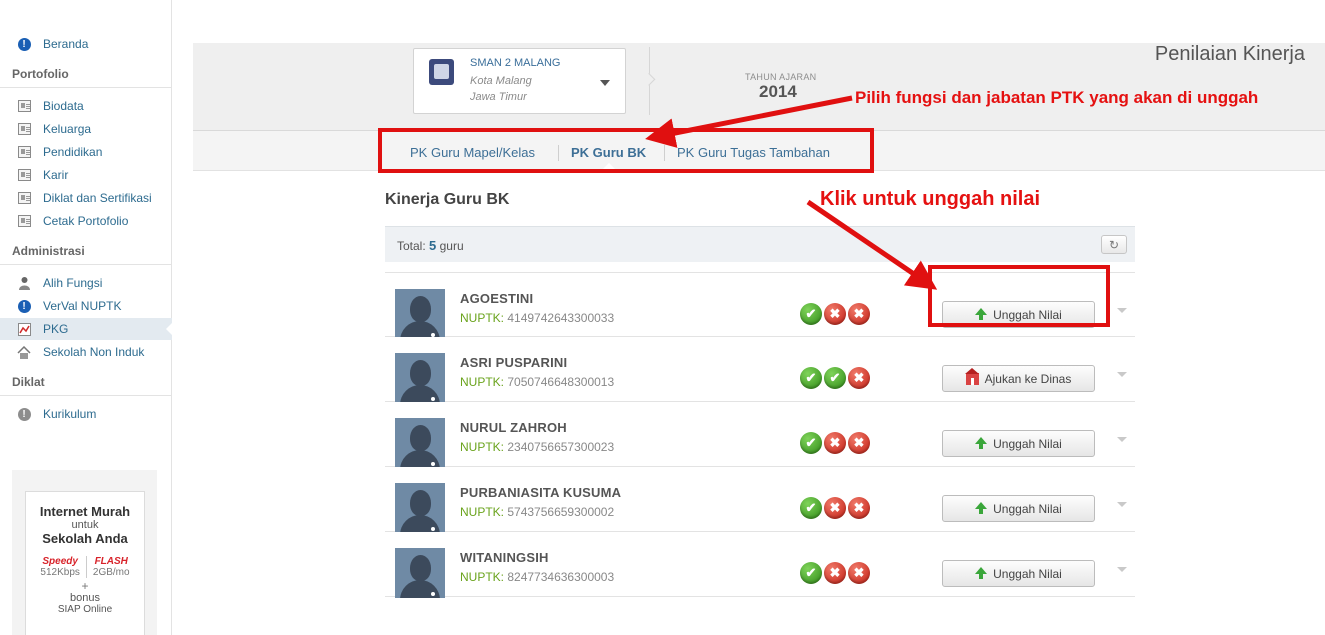  Describe the element at coordinates (497, 298) in the screenshot. I see `teacher-name: AGOESTINI` at that location.